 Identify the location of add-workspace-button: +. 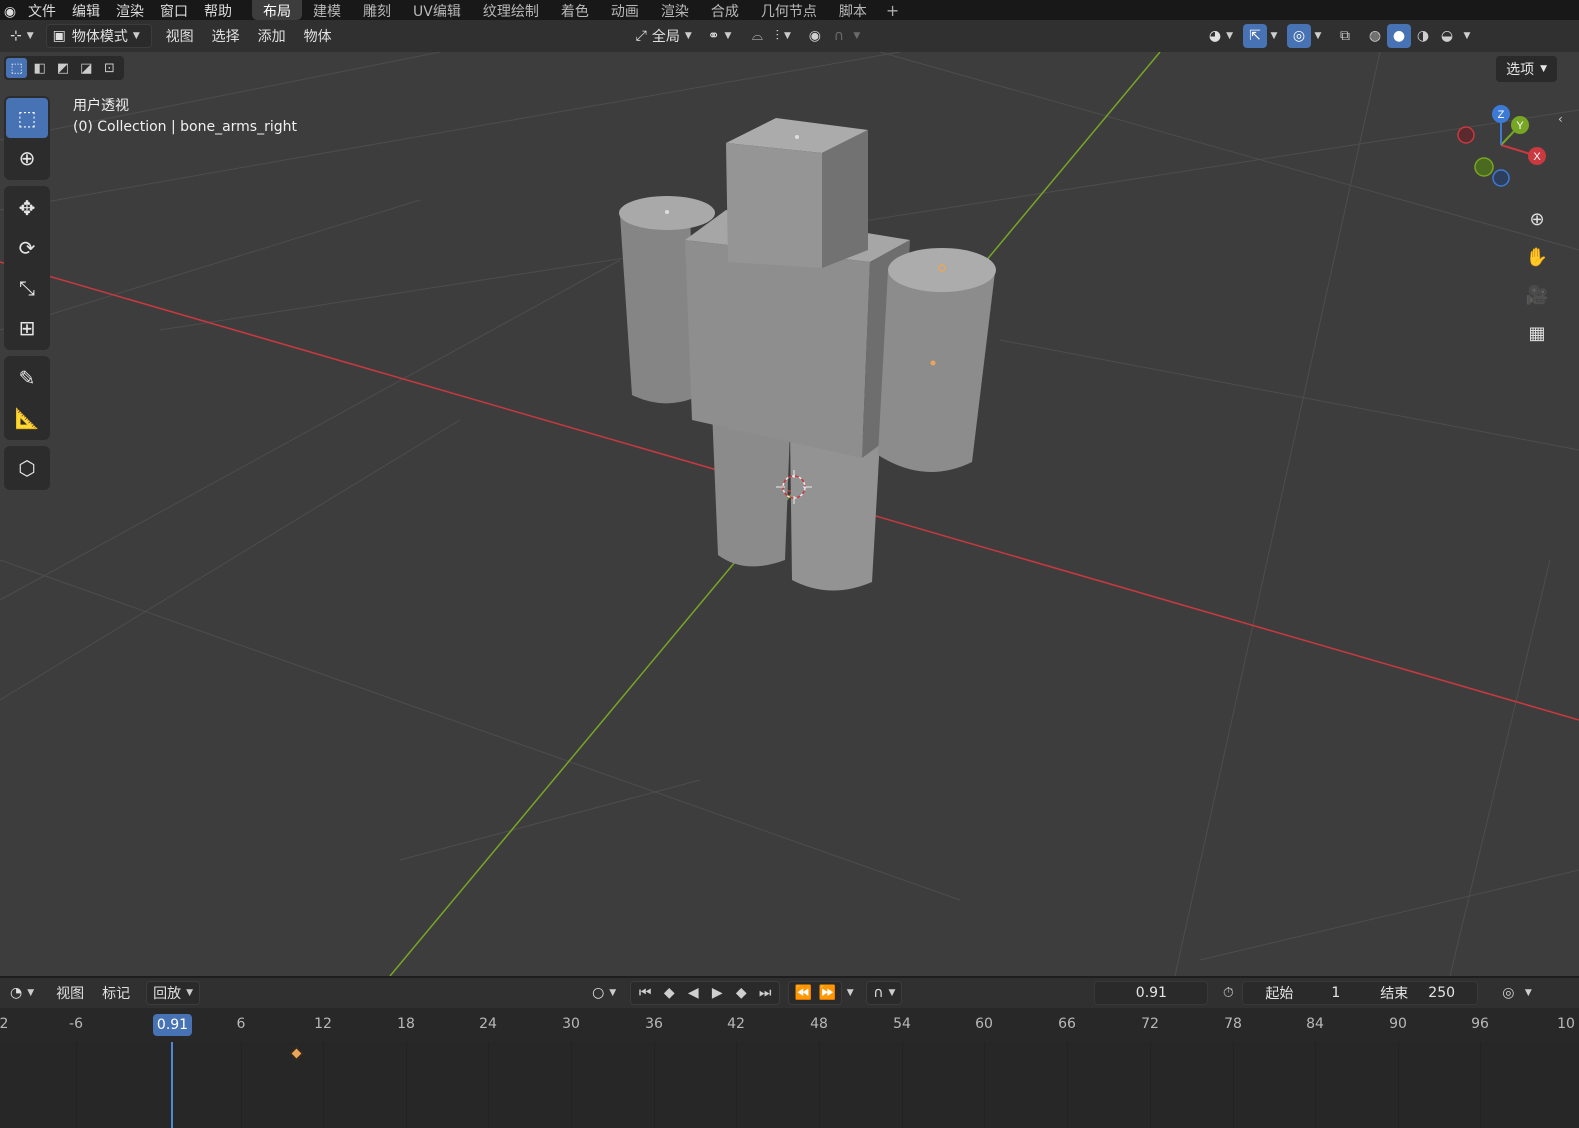
(892, 10).